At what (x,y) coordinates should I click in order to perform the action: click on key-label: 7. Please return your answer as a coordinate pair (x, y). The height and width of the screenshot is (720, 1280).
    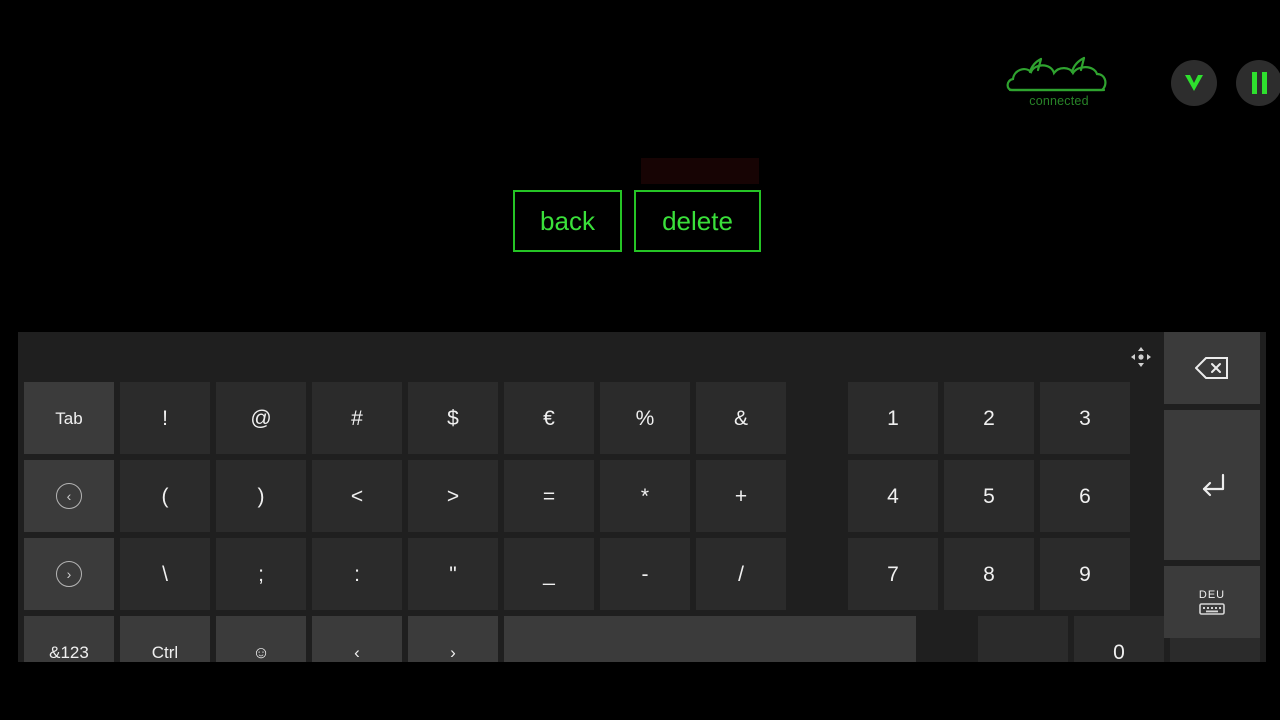
    Looking at the image, I should click on (893, 574).